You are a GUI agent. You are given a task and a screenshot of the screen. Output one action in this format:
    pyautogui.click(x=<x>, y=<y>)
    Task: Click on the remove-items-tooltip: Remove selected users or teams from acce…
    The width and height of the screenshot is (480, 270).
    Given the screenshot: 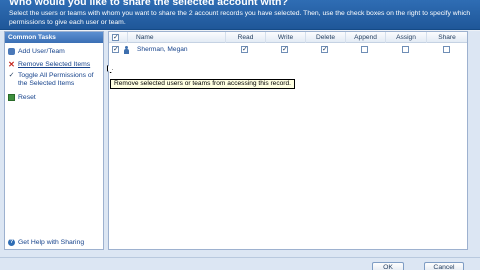 What is the action you would take?
    pyautogui.click(x=203, y=84)
    